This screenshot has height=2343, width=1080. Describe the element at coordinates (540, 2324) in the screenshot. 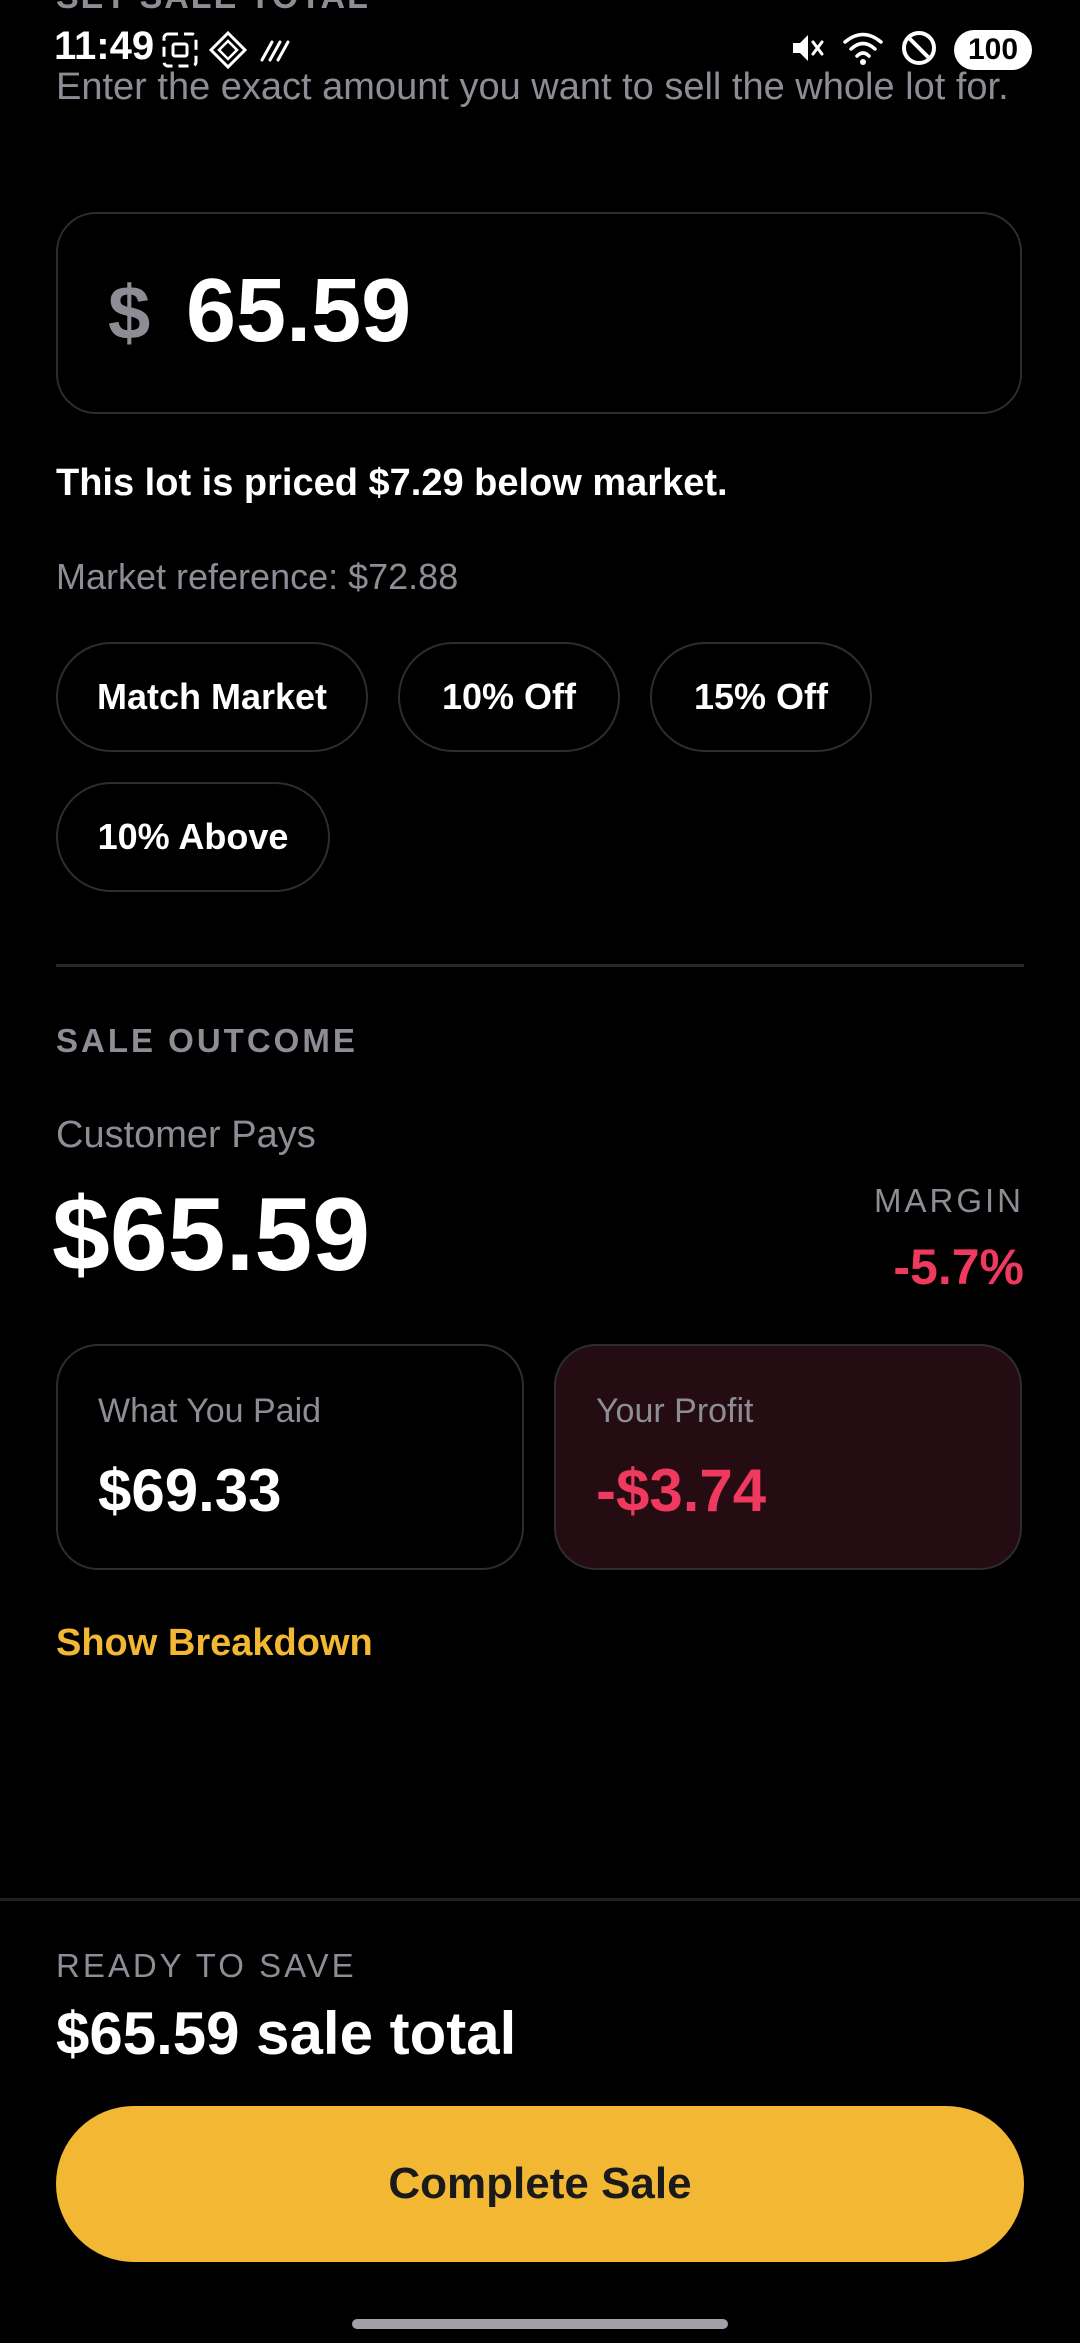

I see `home-indicator` at that location.